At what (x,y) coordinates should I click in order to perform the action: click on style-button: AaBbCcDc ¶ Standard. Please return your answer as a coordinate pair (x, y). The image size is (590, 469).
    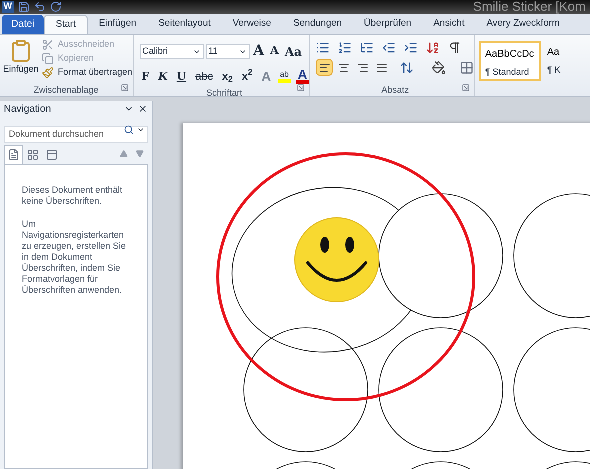
    Looking at the image, I should click on (510, 61).